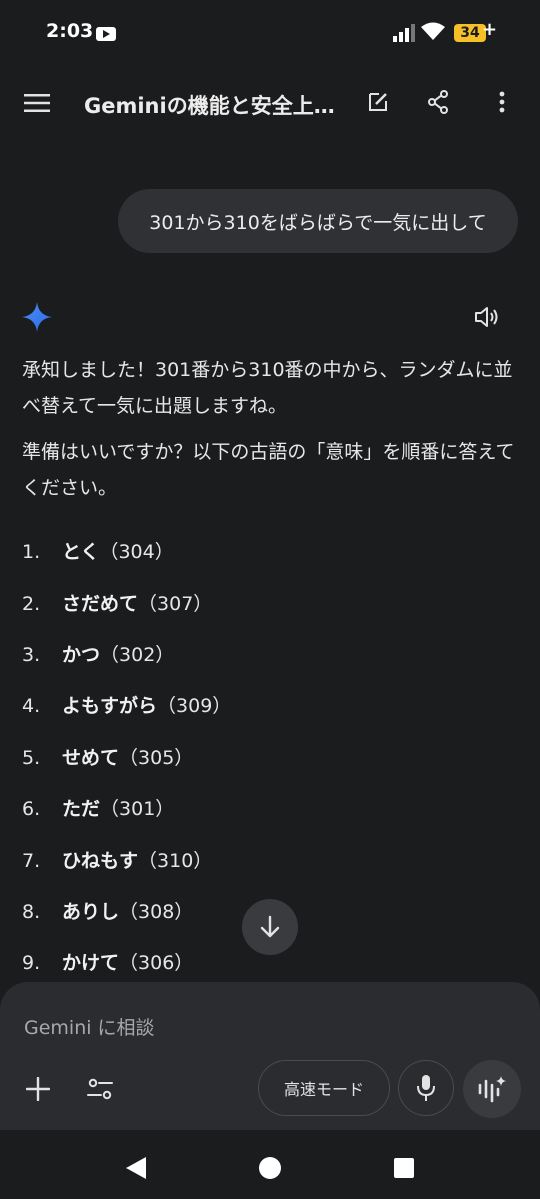 This screenshot has height=1199, width=540. I want to click on new-chat-button, so click(378, 102).